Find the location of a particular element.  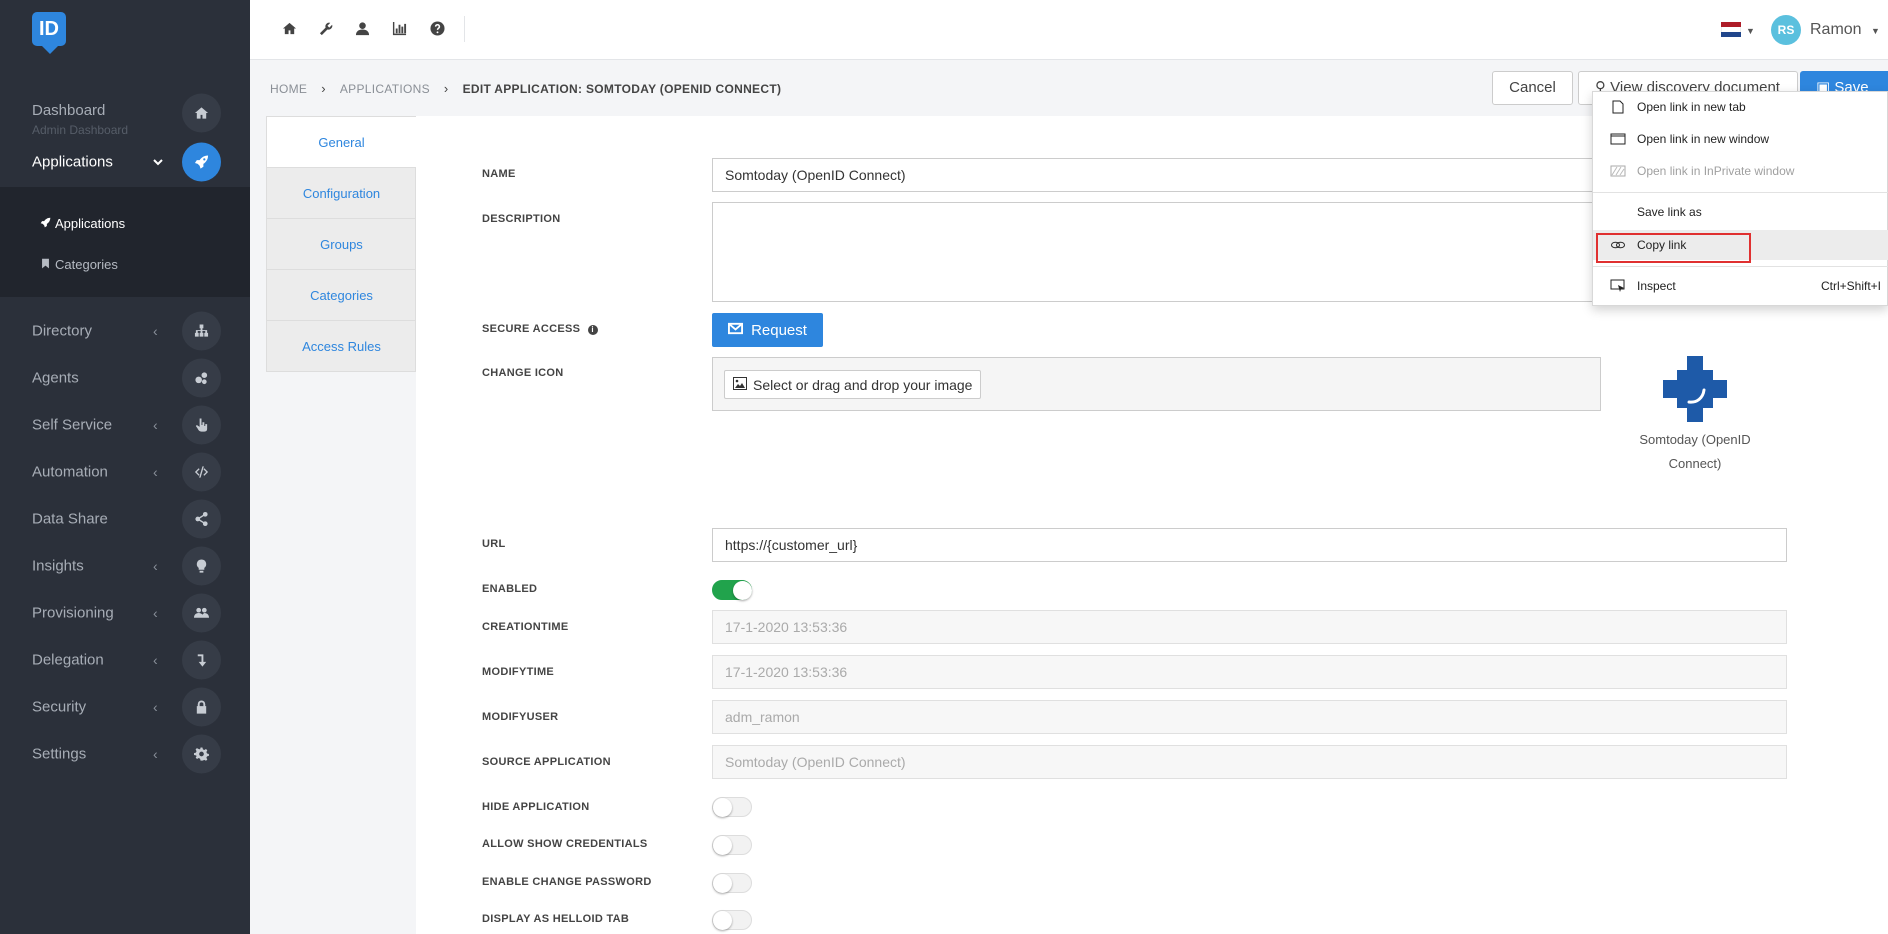

new-window-icon is located at coordinates (1618, 139).